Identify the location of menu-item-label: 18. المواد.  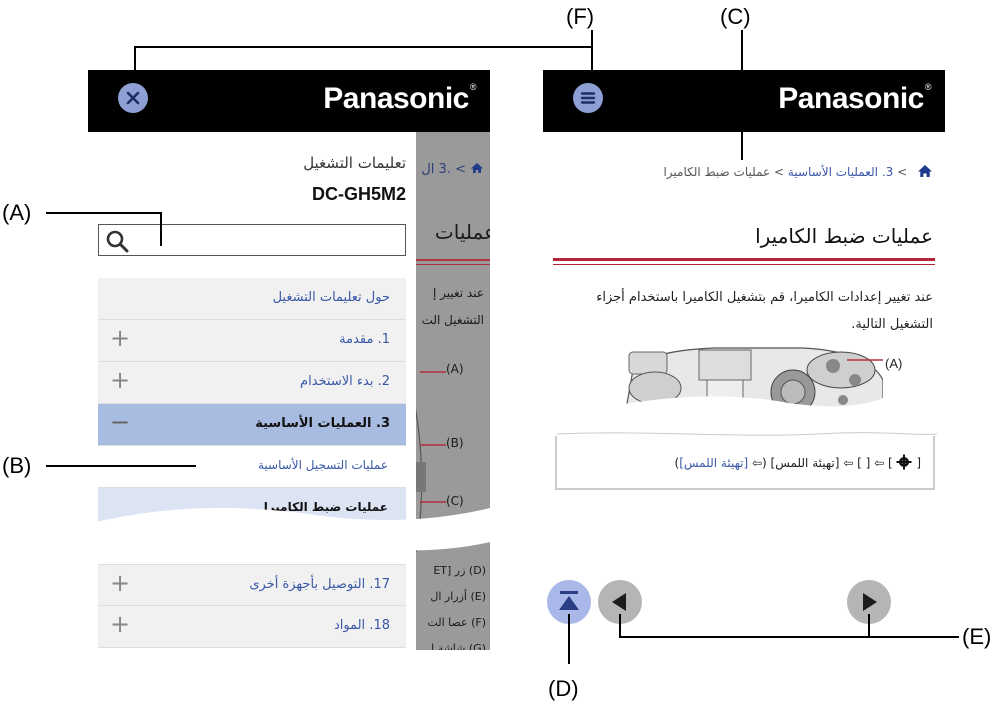
(361, 625).